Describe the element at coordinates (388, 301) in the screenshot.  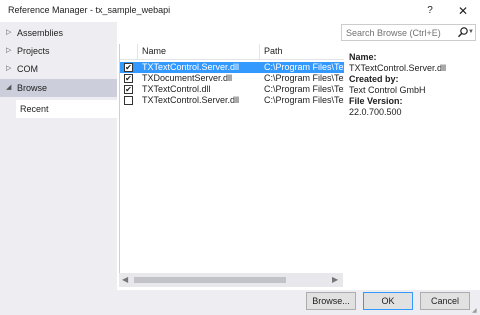
I see `ok-button: OK` at that location.